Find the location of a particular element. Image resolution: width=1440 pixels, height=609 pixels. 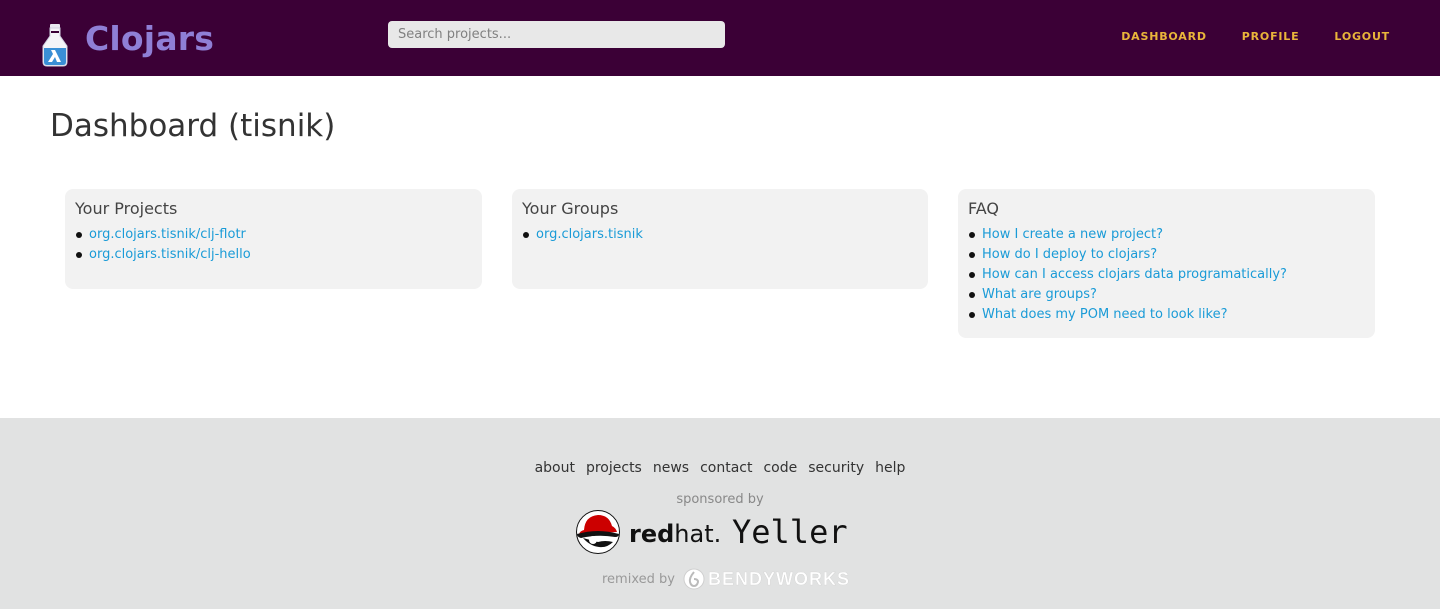

faq-link: How do I deploy to clojars? is located at coordinates (1069, 255).